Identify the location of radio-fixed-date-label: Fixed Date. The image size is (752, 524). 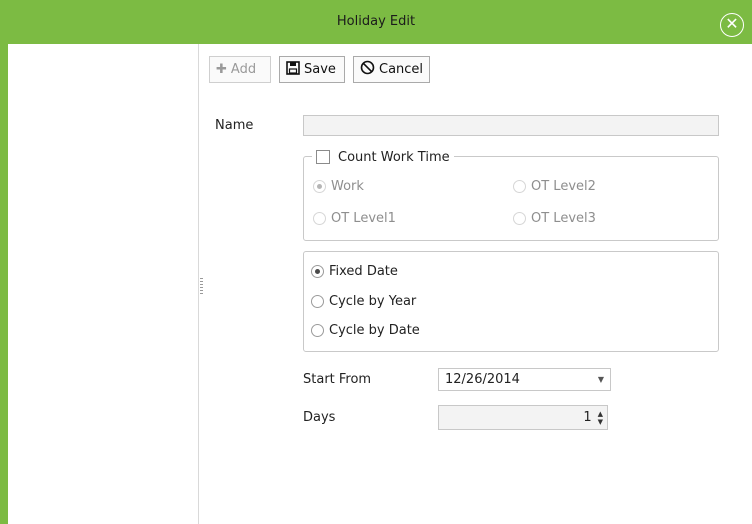
(363, 271).